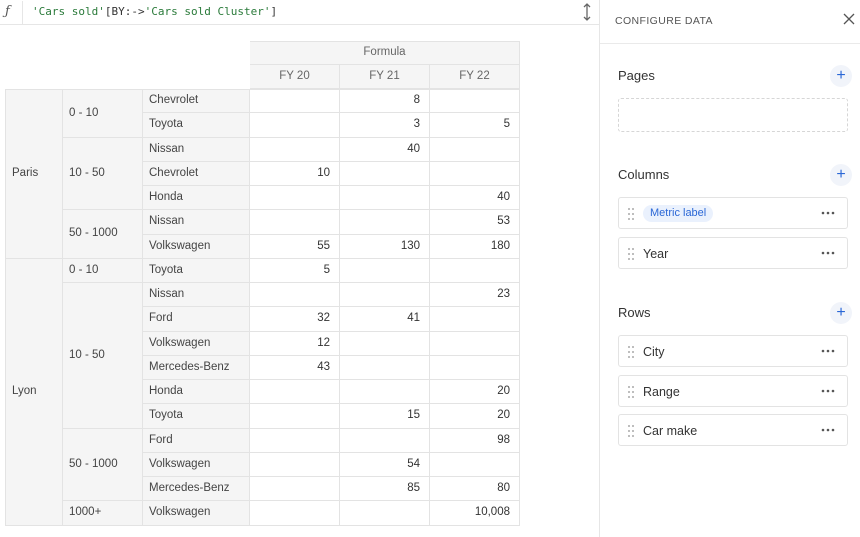  What do you see at coordinates (730, 43) in the screenshot?
I see `divider` at bounding box center [730, 43].